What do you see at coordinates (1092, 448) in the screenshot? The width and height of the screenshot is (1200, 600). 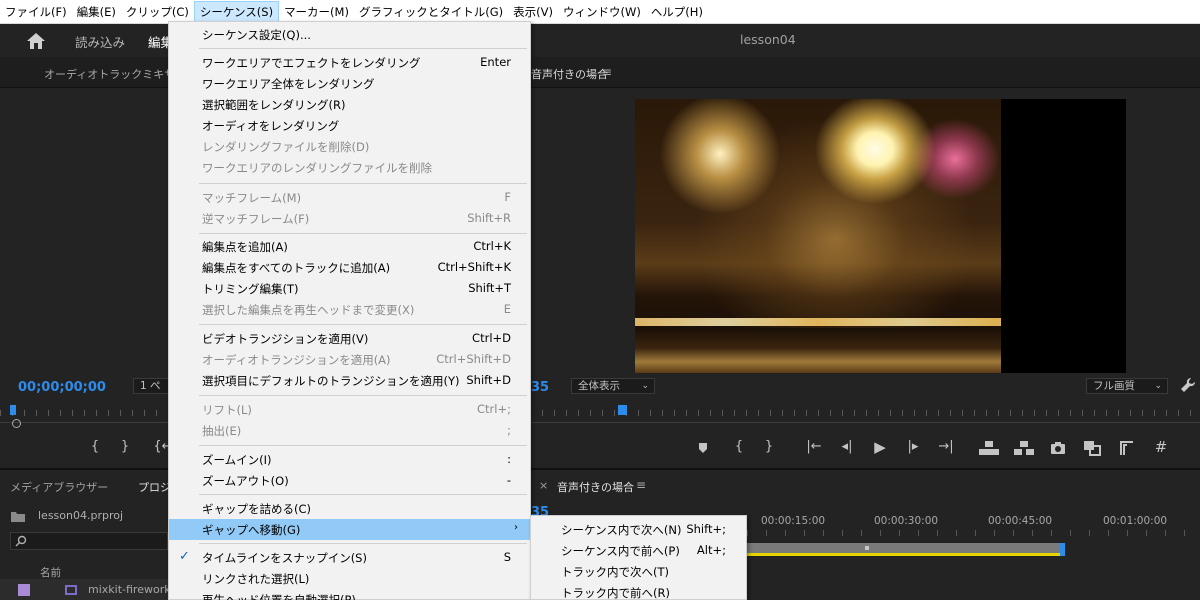 I see `comparison-view-icon` at bounding box center [1092, 448].